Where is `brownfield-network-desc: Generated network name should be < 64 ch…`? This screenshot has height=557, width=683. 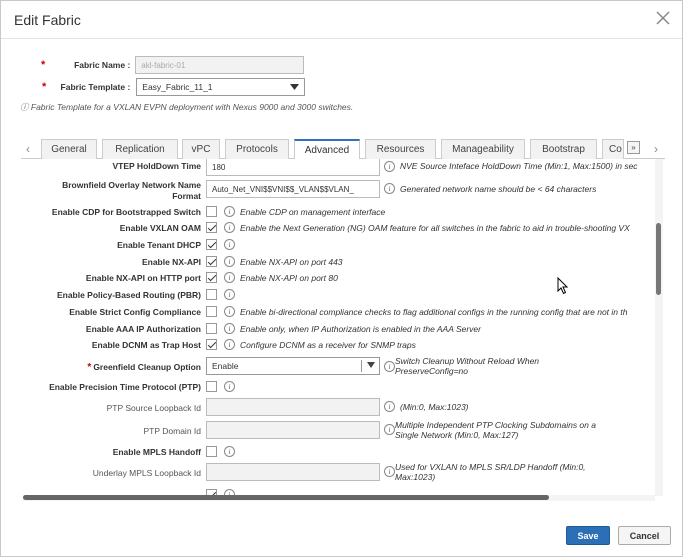
brownfield-network-desc: Generated network name should be < 64 ch… is located at coordinates (498, 189).